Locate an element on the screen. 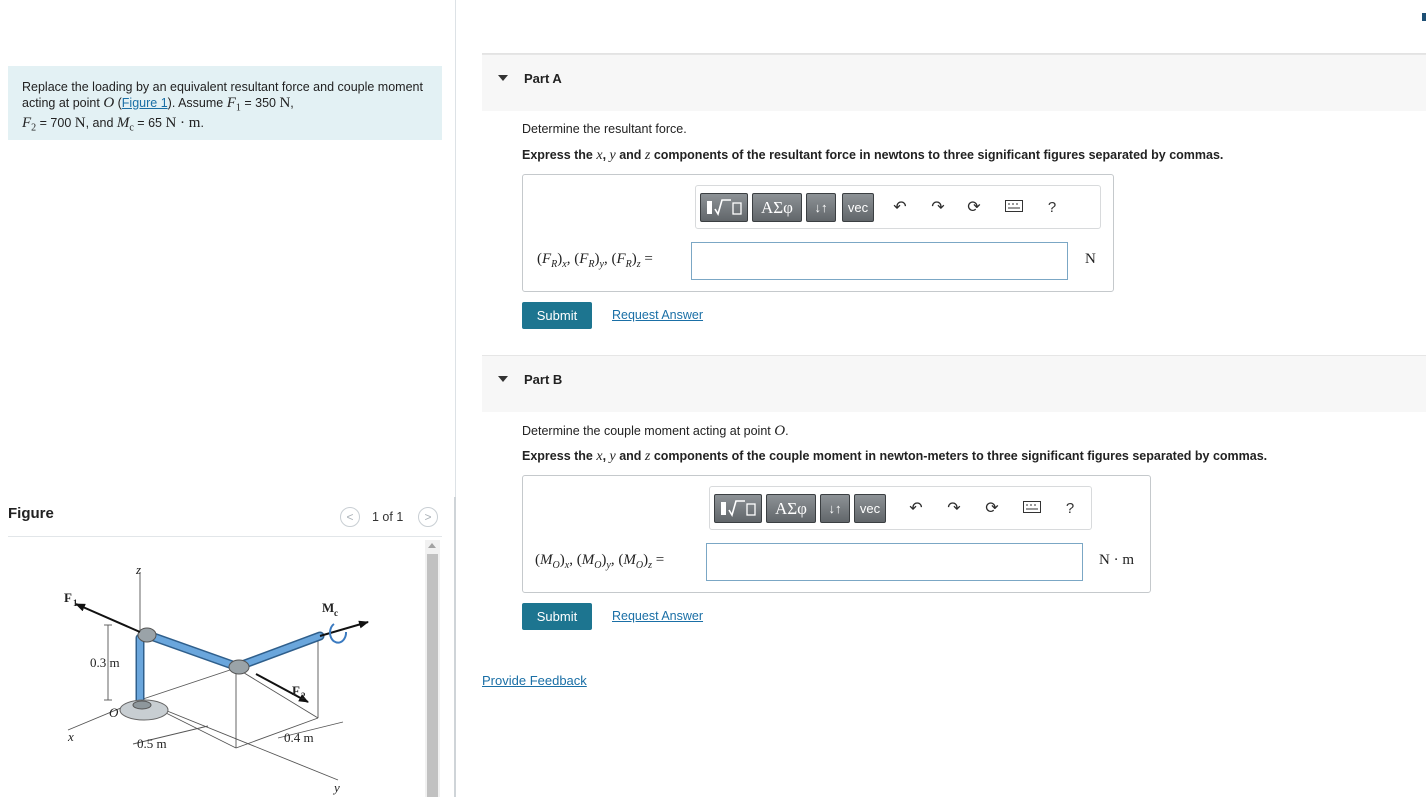 The height and width of the screenshot is (797, 1426). part-a-instruction: Determine the resultant force. is located at coordinates (604, 129).